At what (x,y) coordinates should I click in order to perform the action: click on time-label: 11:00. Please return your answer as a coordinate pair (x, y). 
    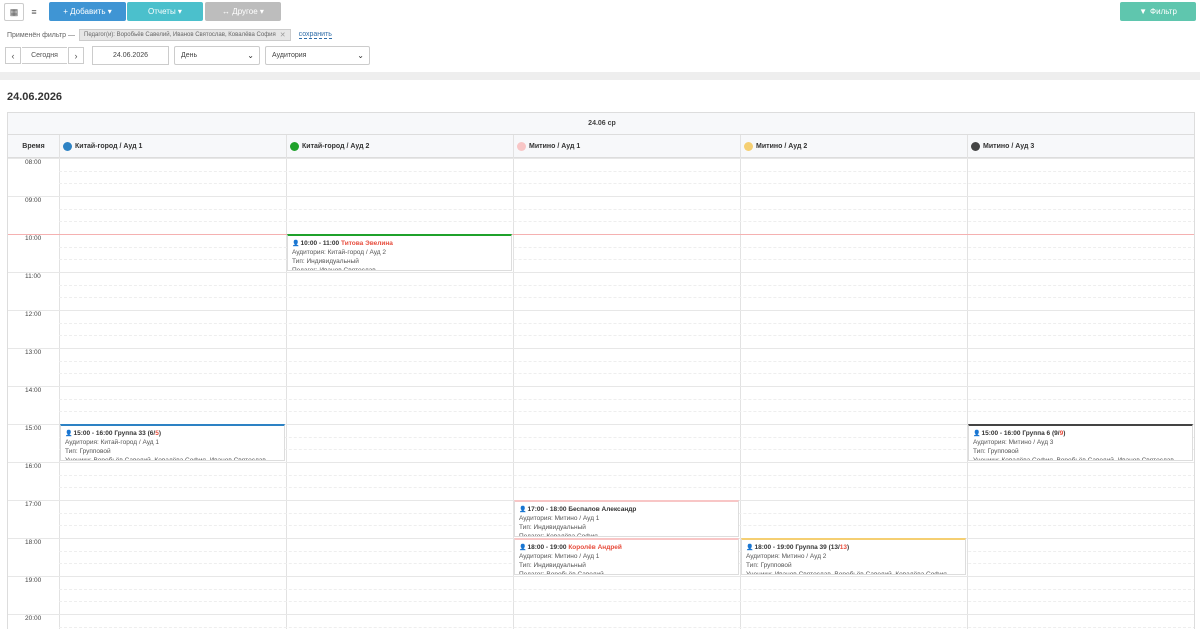
    Looking at the image, I should click on (33, 276).